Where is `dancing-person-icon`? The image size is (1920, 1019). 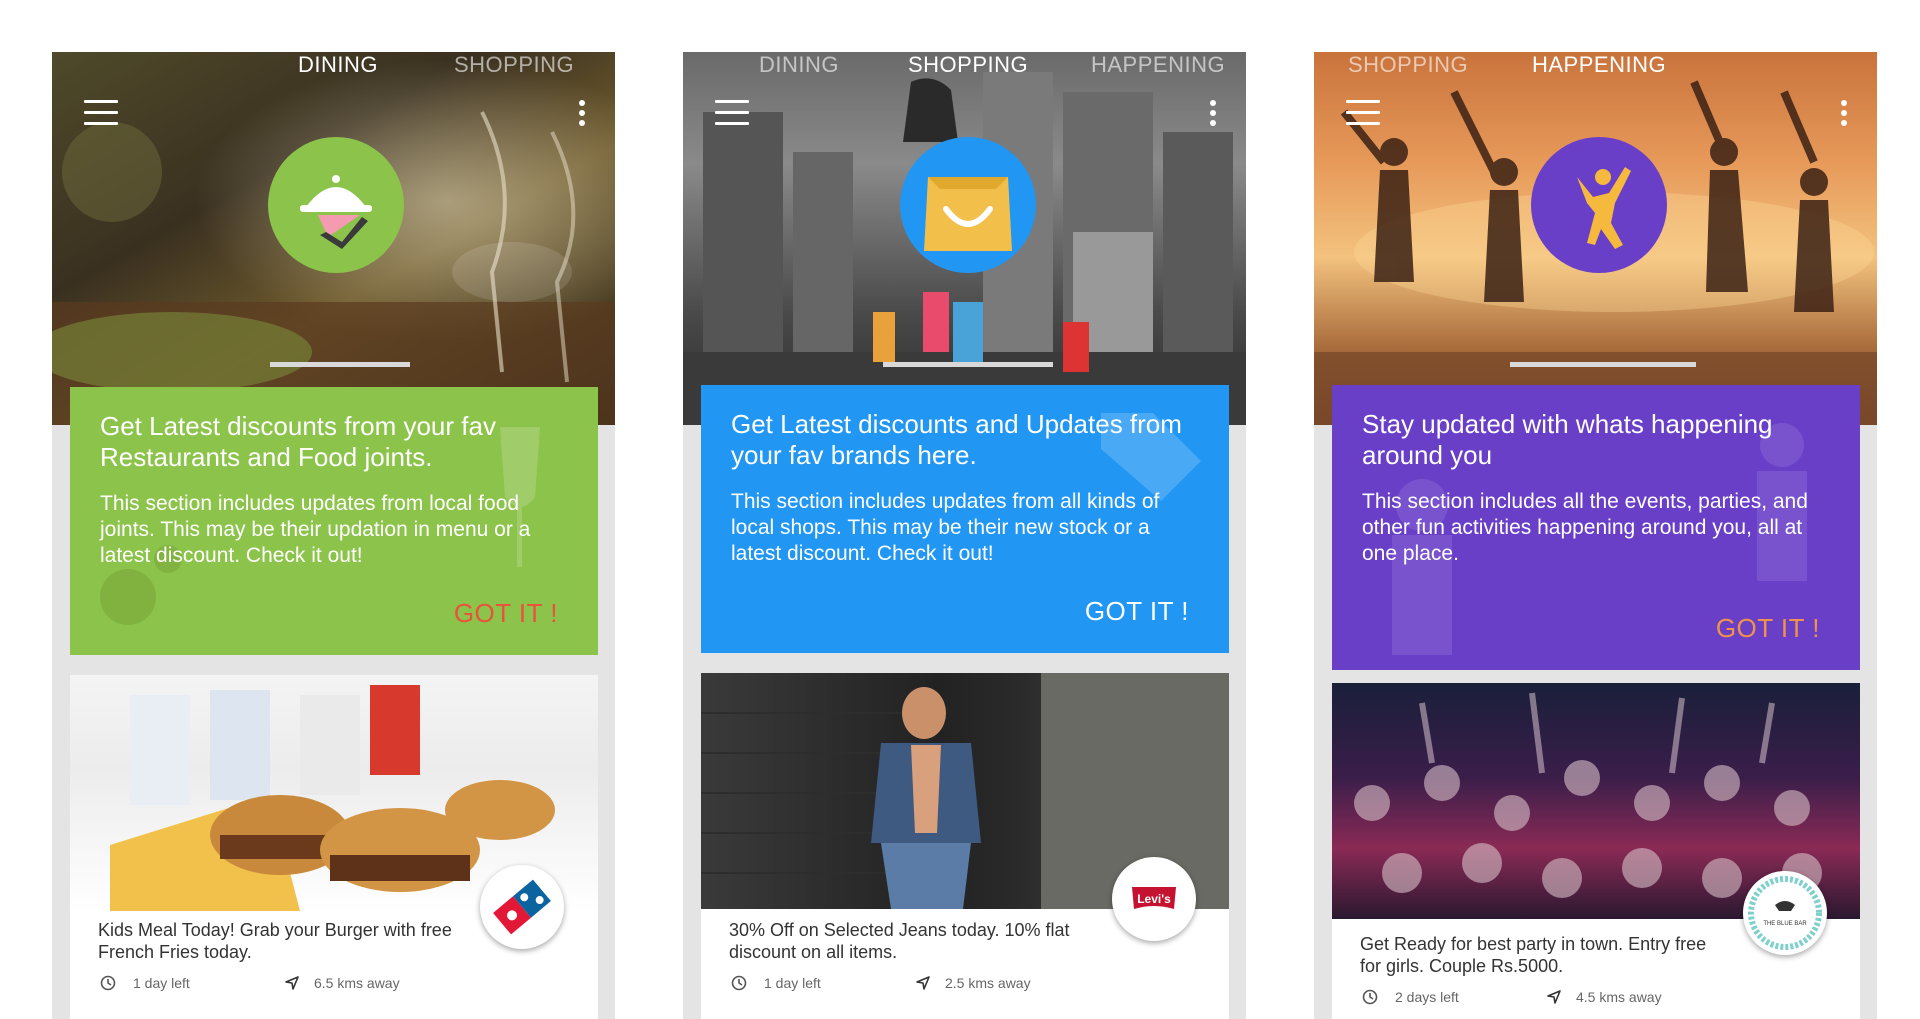 dancing-person-icon is located at coordinates (1604, 208).